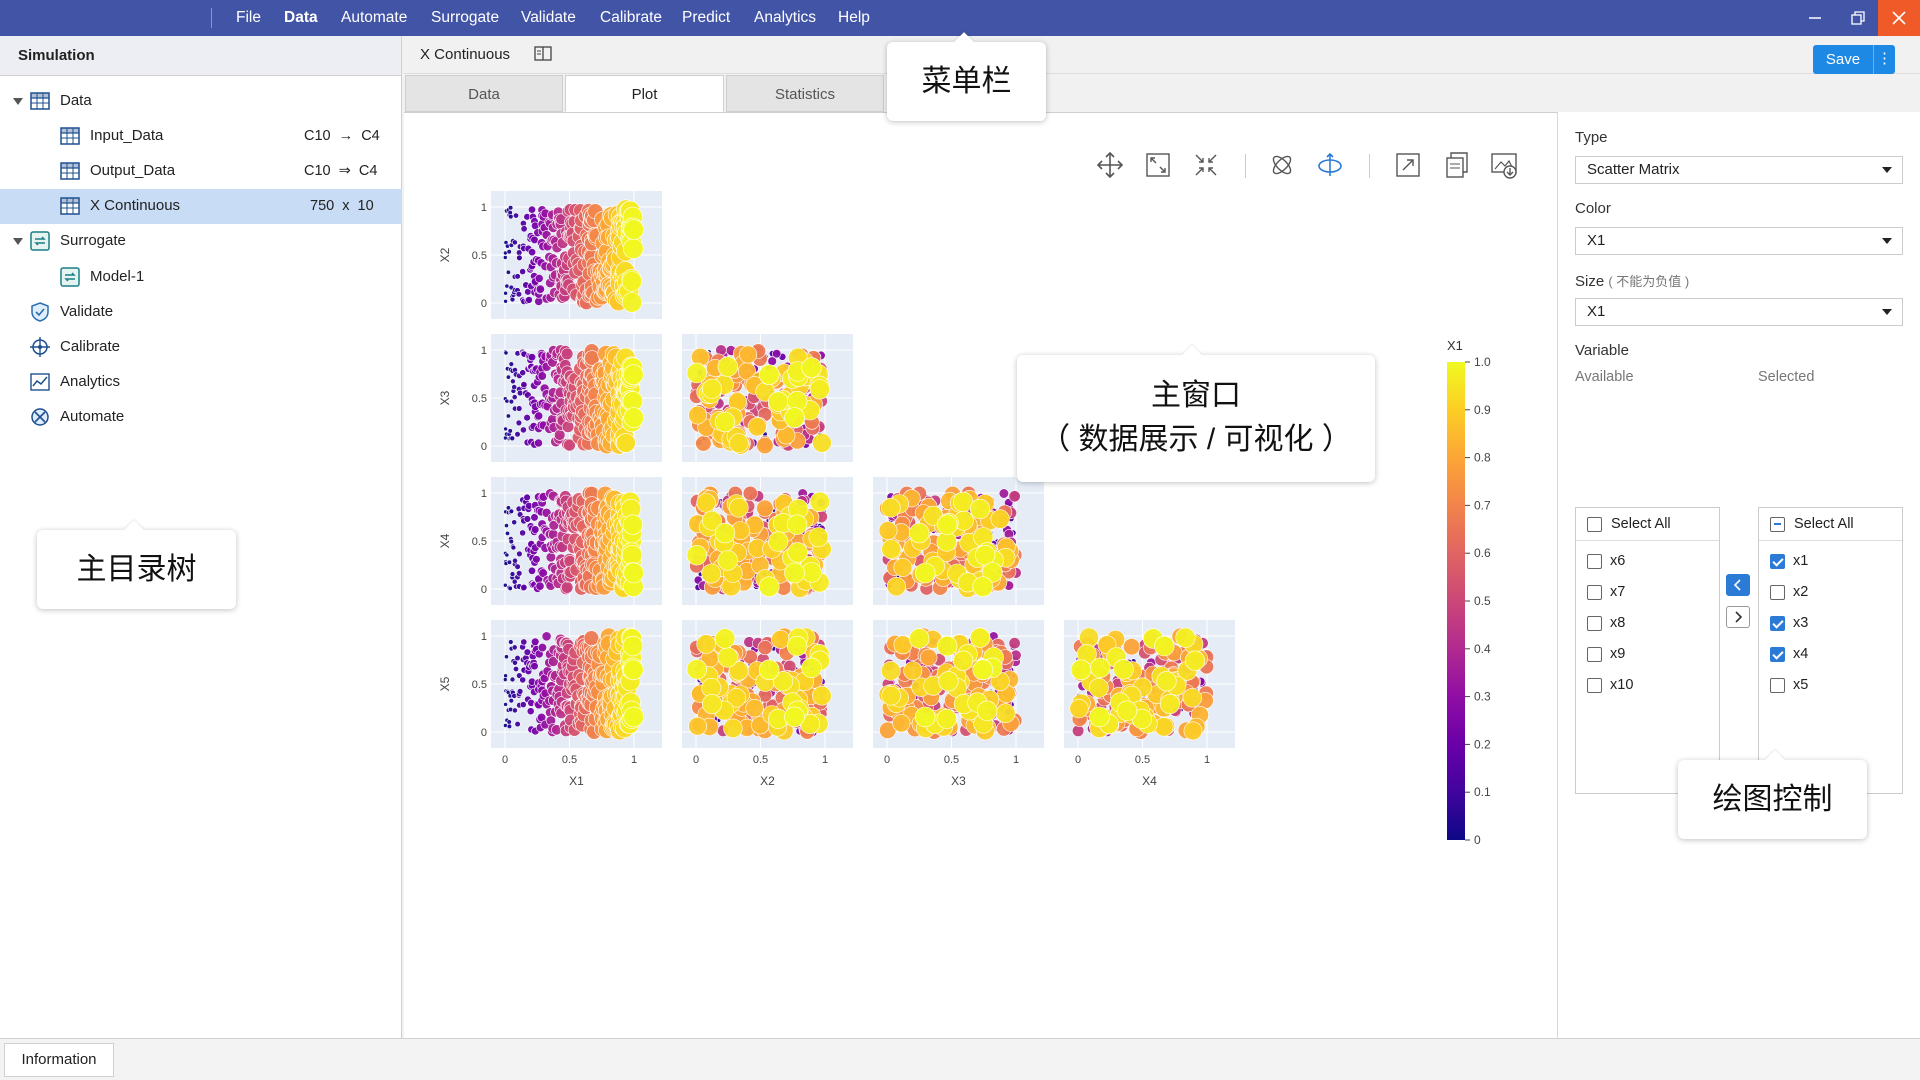  Describe the element at coordinates (117, 276) in the screenshot. I see `tree-item-label: Model-1` at that location.